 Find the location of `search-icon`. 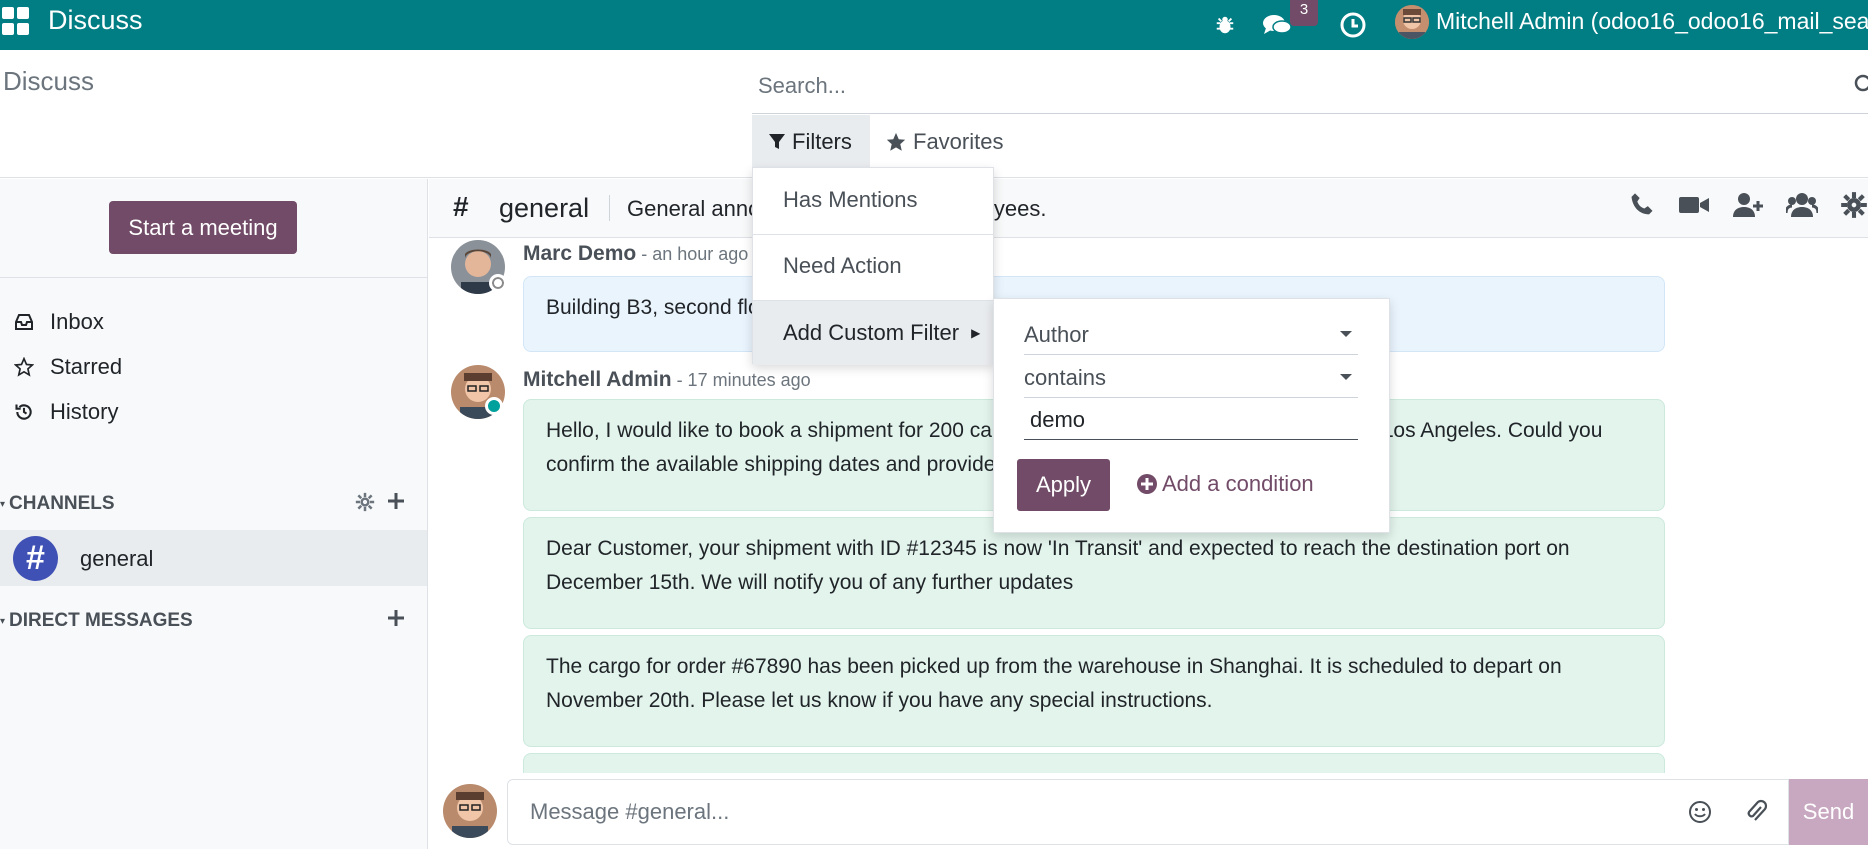

search-icon is located at coordinates (1861, 87).